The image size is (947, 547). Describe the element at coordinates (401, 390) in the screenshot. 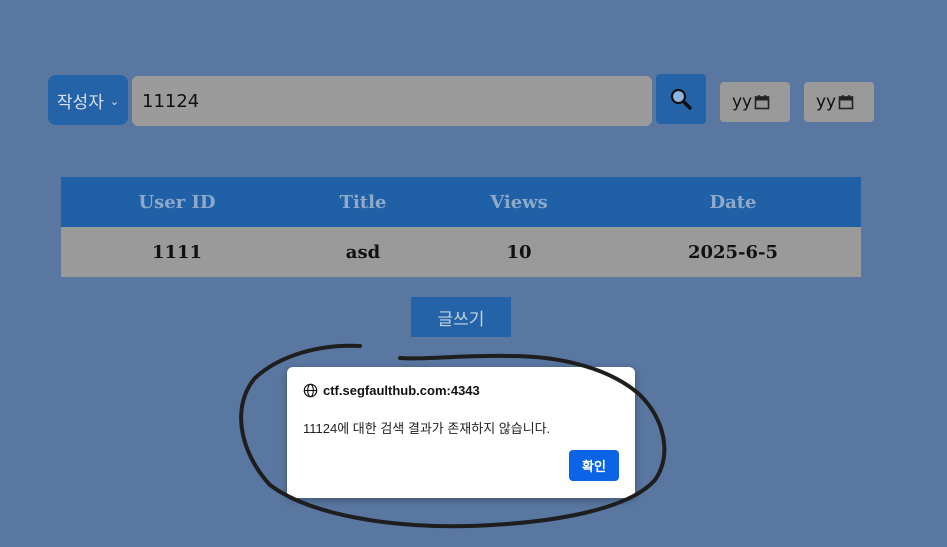

I see `dialog-origin-text: ctf.segfaulthub.com:4343` at that location.